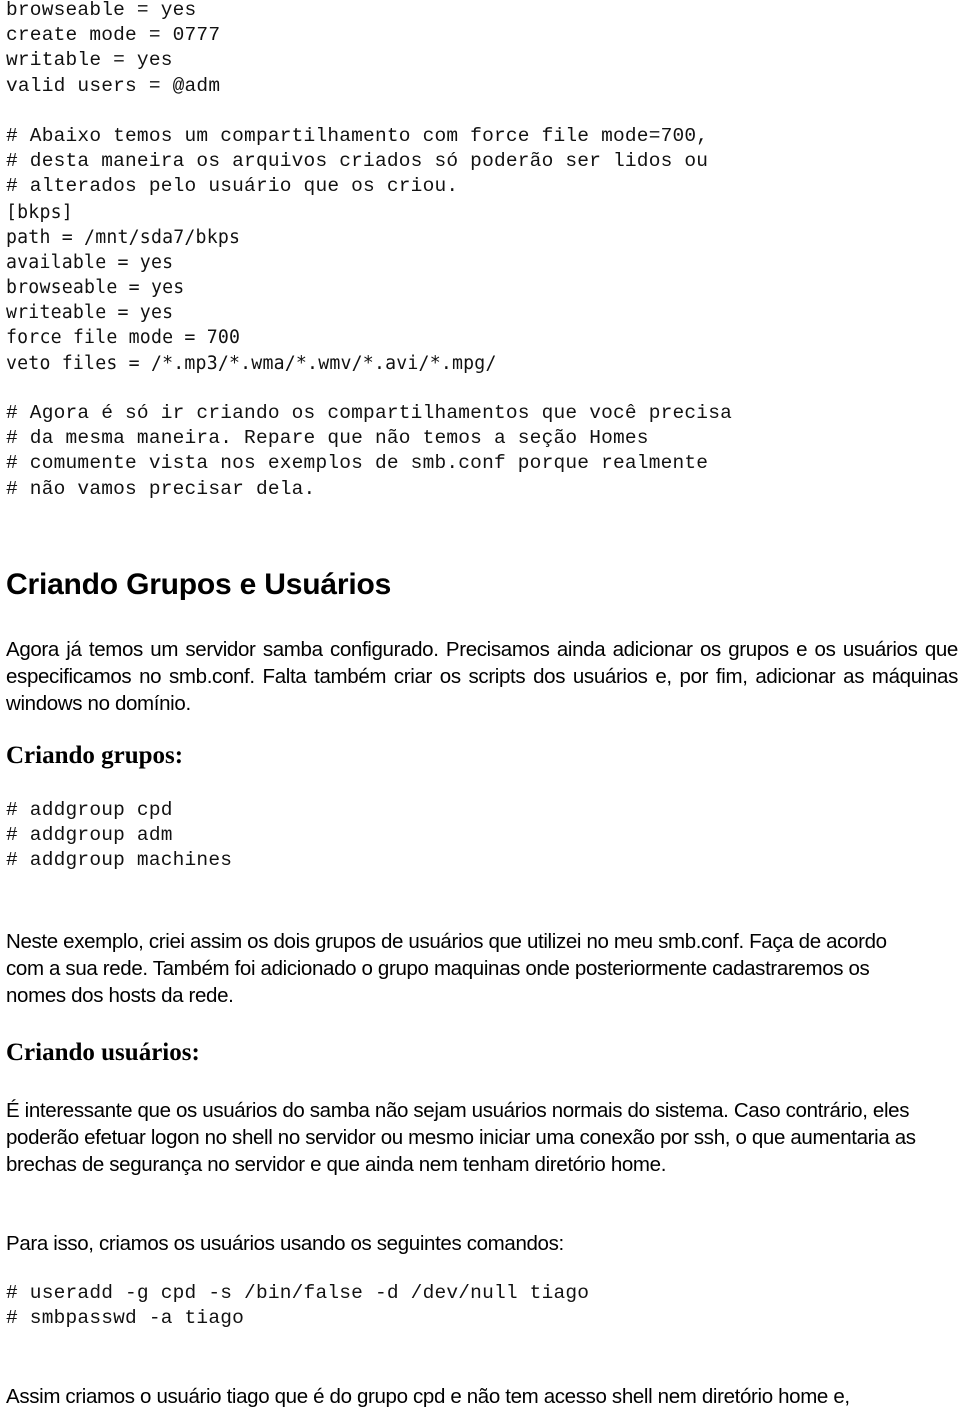  What do you see at coordinates (89, 810) in the screenshot?
I see `code-line: # addgroup cpd` at bounding box center [89, 810].